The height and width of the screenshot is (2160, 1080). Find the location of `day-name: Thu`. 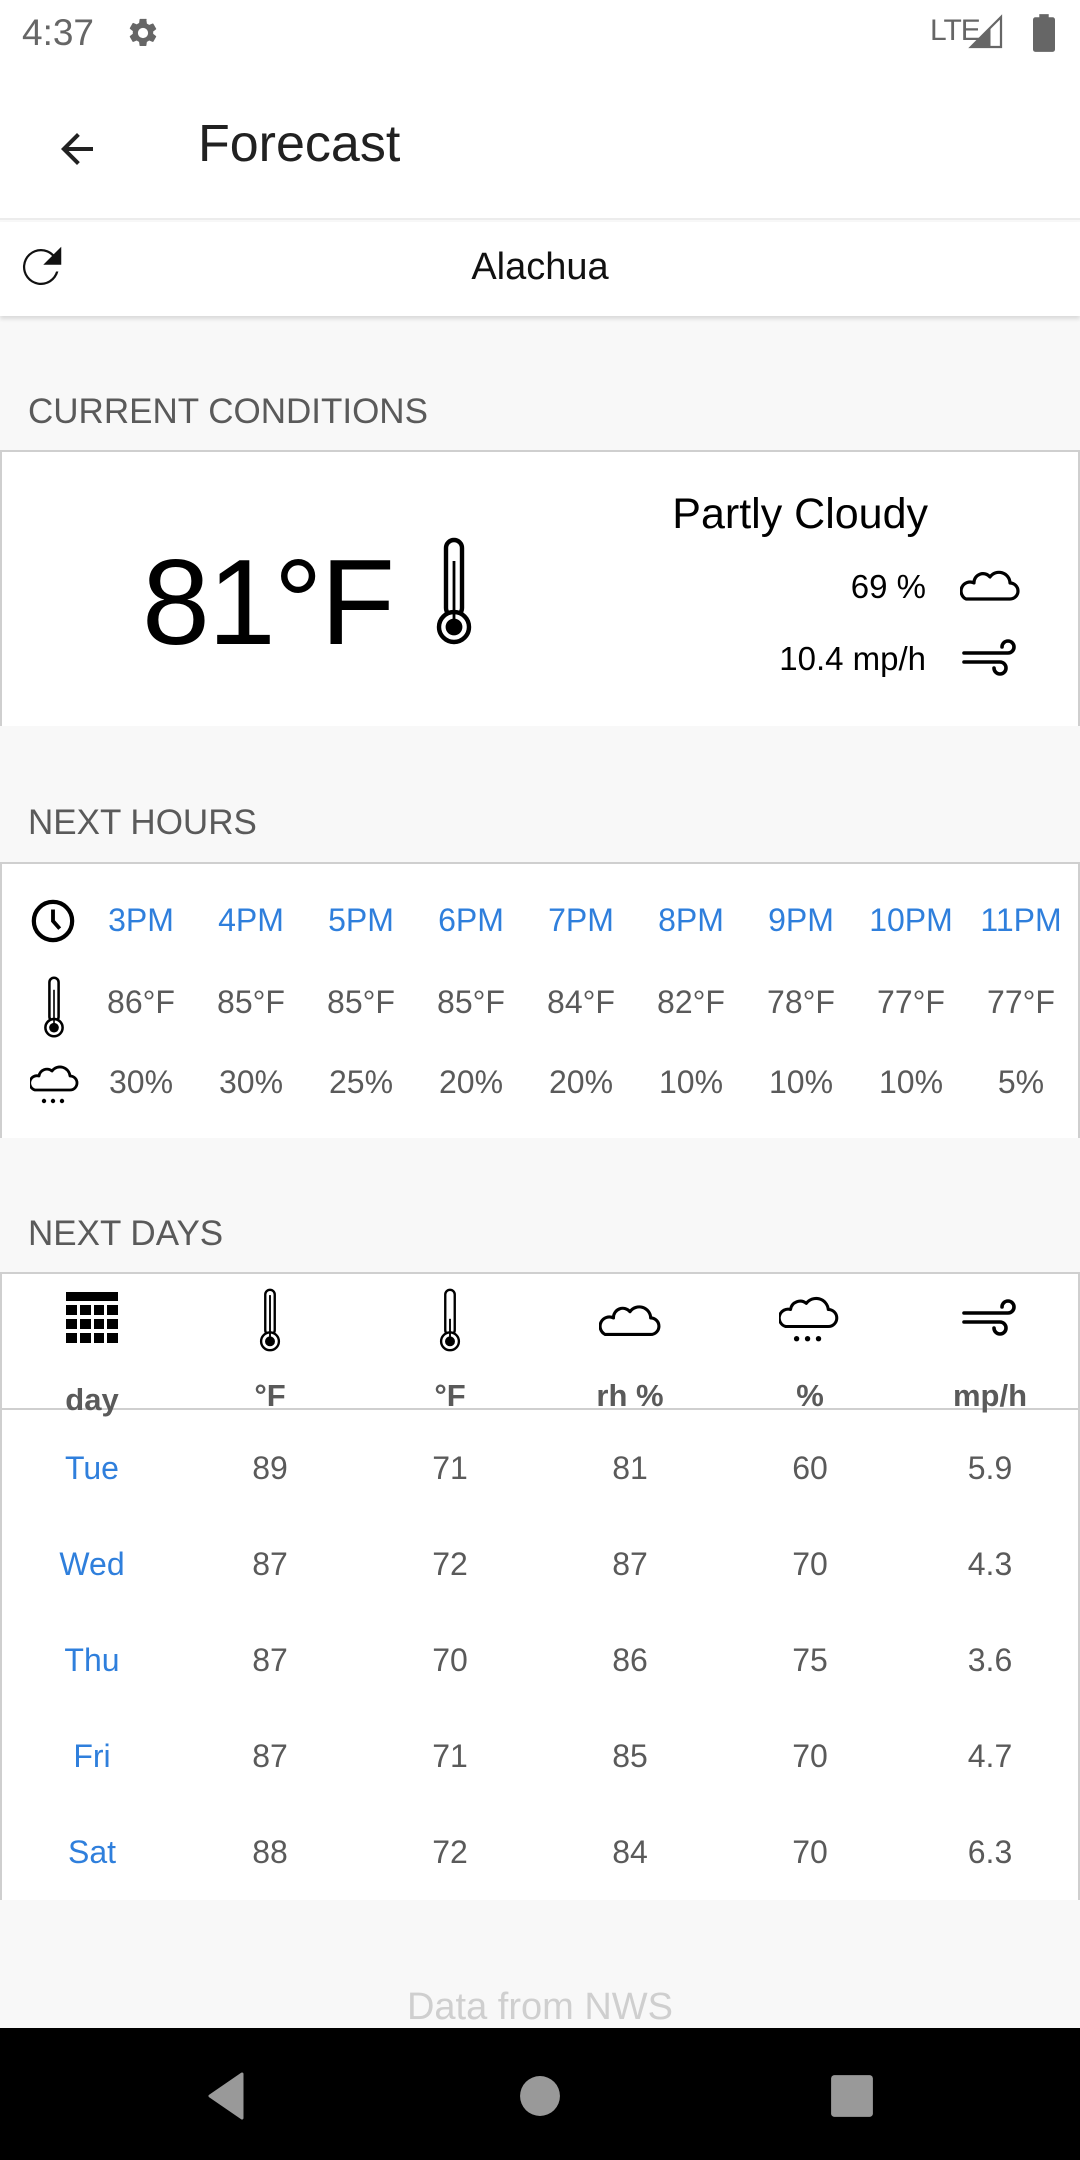

day-name: Thu is located at coordinates (92, 1660).